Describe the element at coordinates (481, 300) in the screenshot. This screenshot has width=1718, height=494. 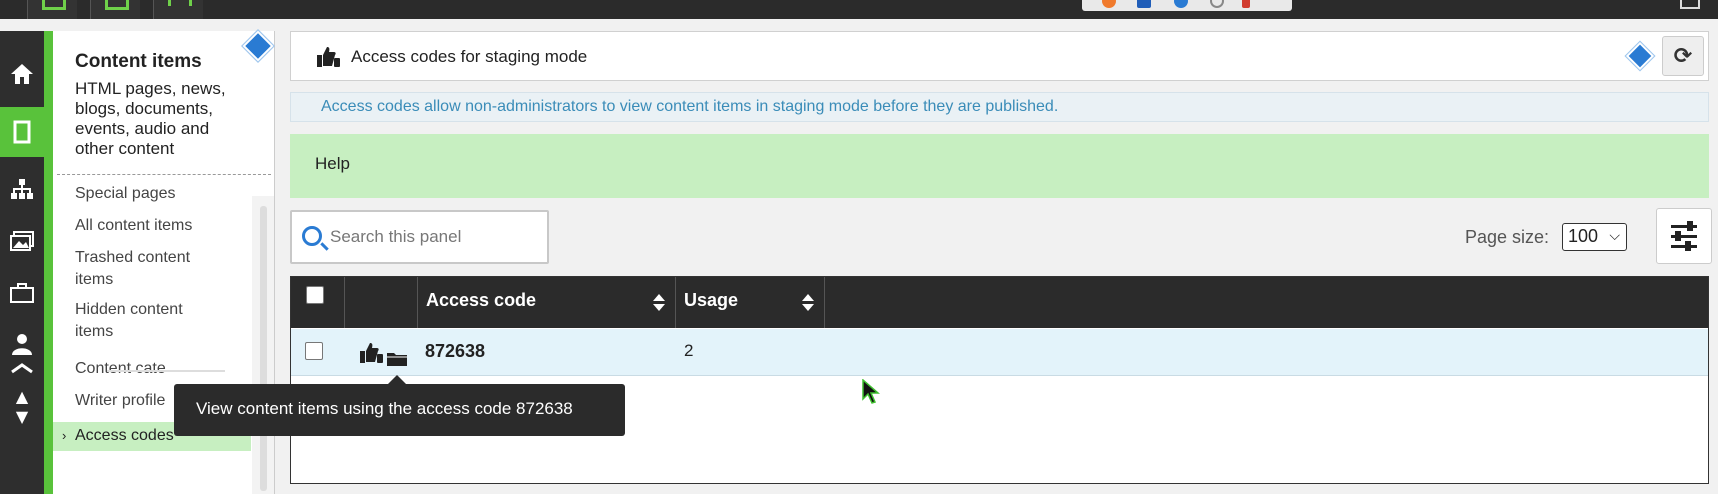
I see `column-label: Access code` at that location.